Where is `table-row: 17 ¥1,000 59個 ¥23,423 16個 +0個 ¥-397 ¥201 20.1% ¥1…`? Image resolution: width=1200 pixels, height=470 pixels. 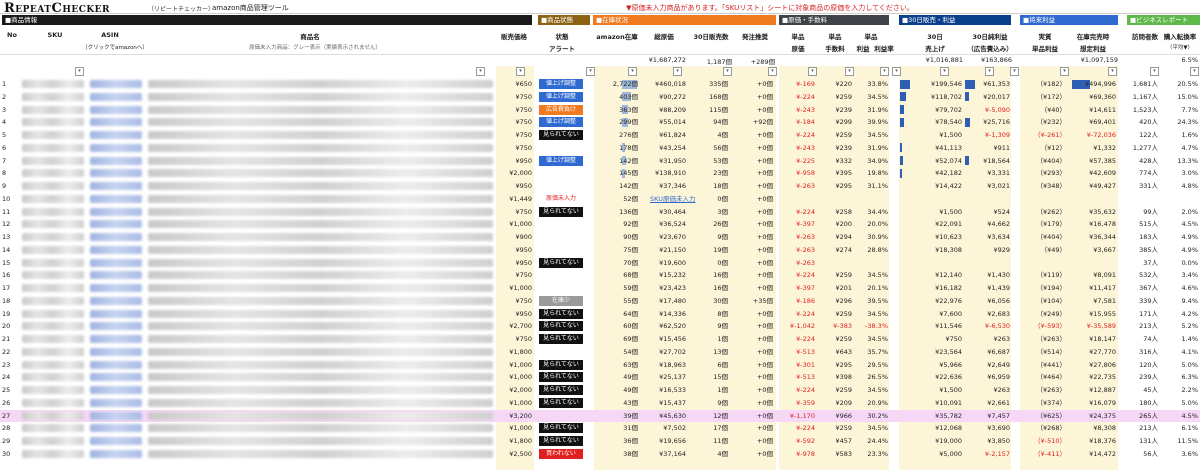 table-row: 17 ¥1,000 59個 ¥23,423 16個 +0個 ¥-397 ¥201 20.1% ¥1… is located at coordinates (600, 288).